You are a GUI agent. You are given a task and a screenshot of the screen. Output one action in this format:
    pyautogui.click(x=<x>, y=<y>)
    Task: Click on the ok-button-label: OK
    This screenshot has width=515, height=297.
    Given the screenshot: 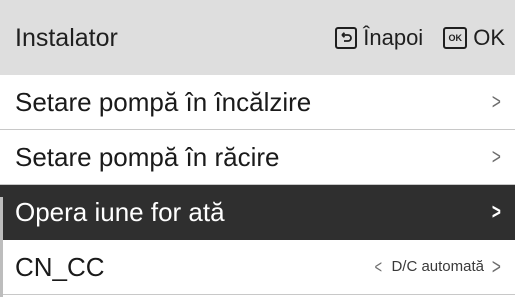 What is the action you would take?
    pyautogui.click(x=489, y=38)
    